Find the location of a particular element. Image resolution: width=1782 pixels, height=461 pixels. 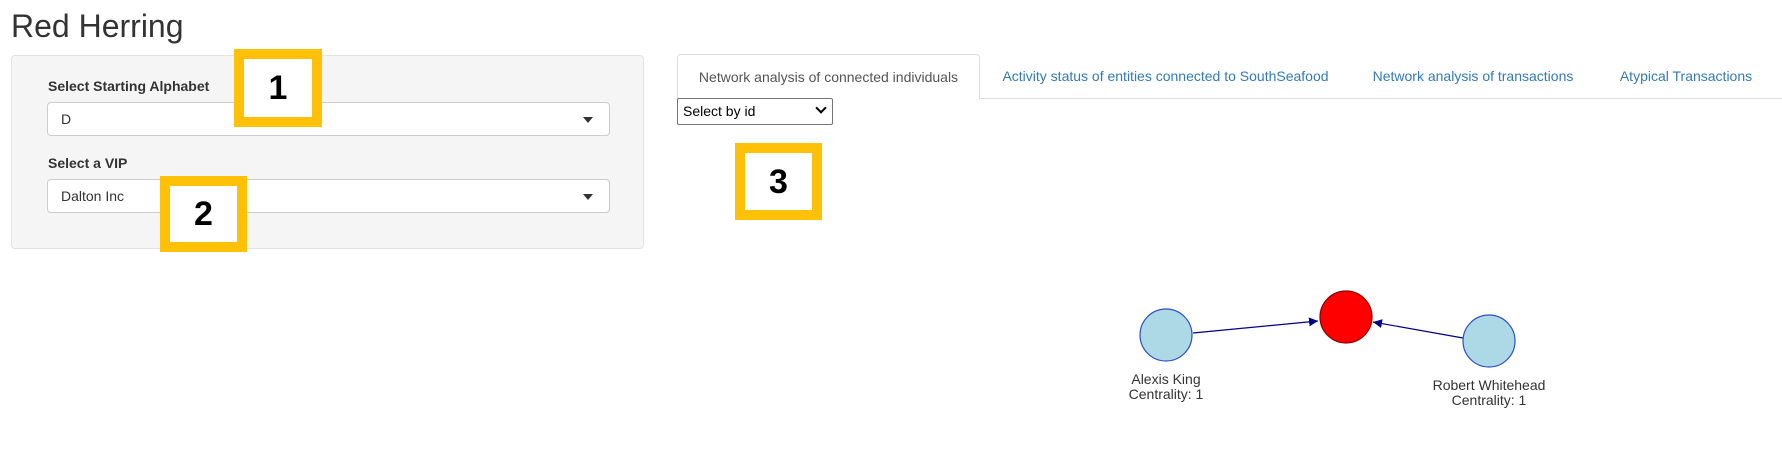

network-node-robert-whitehead is located at coordinates (1489, 341).